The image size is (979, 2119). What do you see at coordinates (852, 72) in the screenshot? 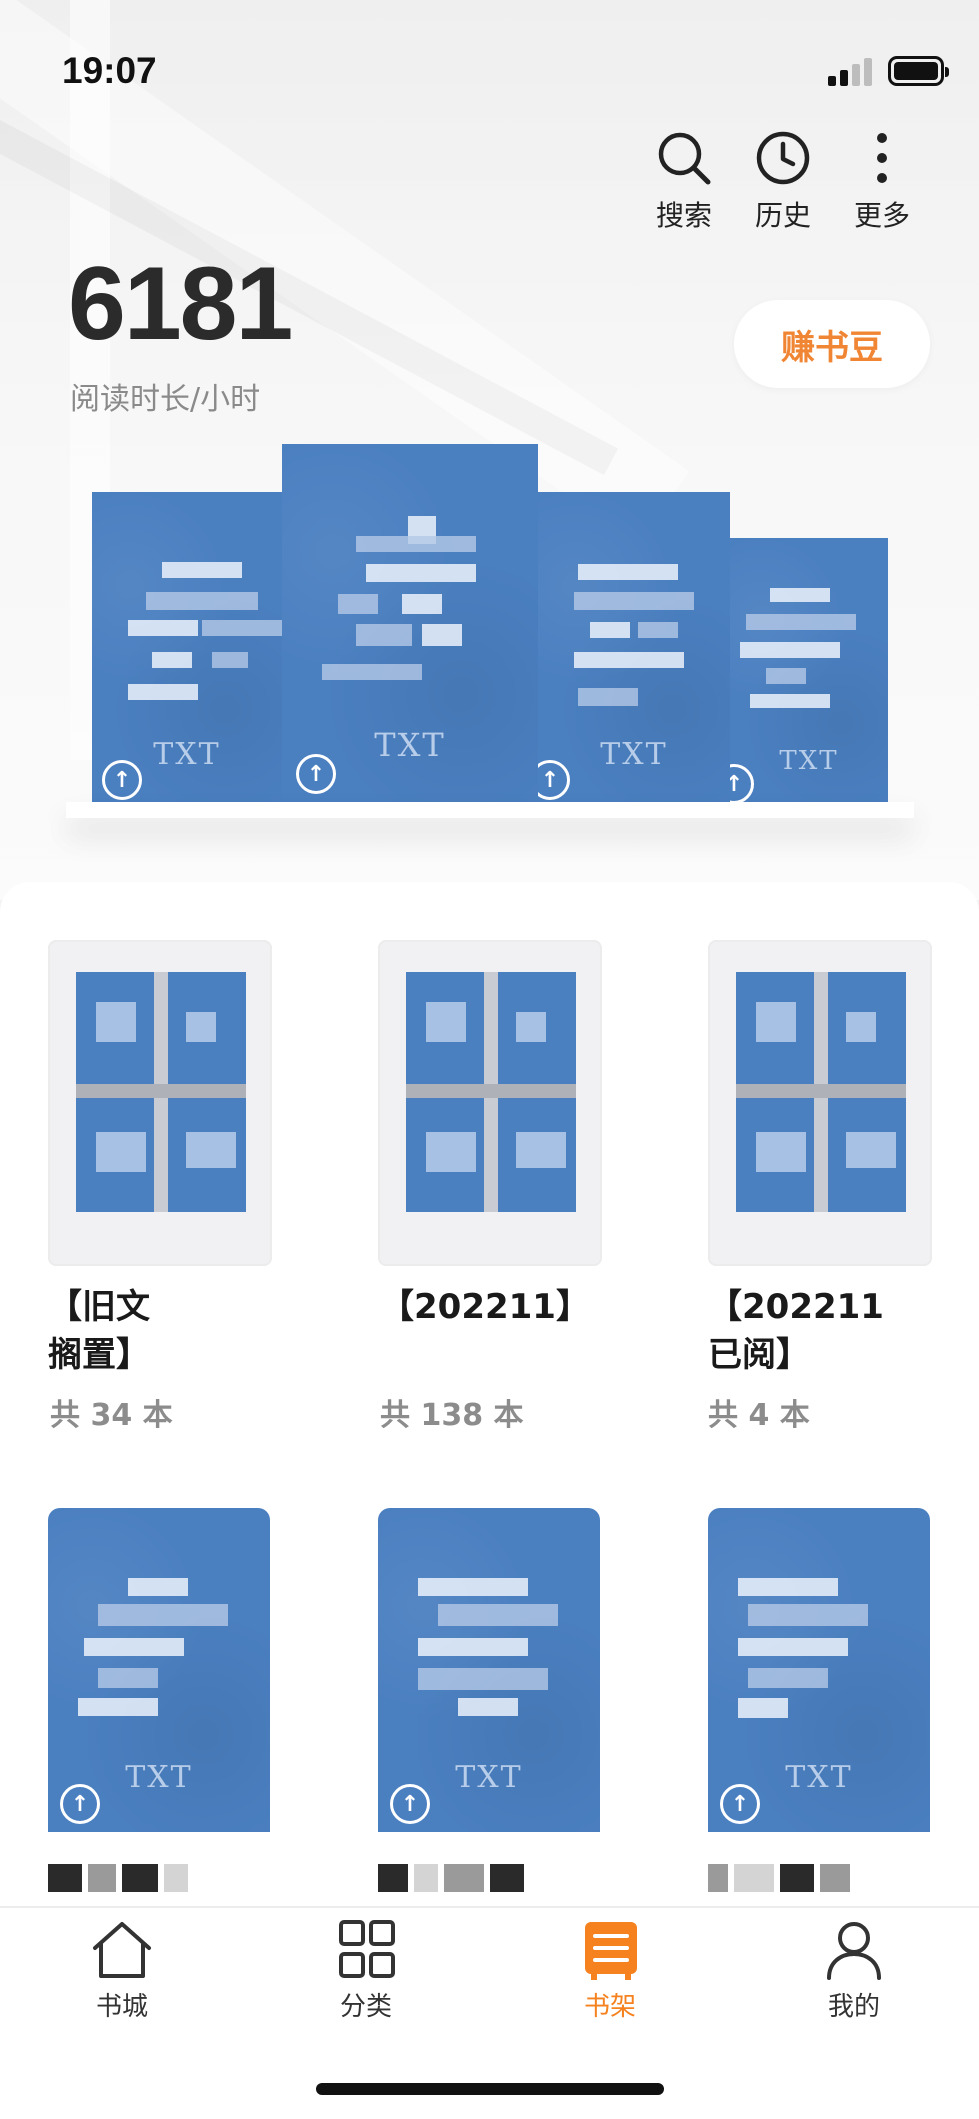
I see `signal-icon` at bounding box center [852, 72].